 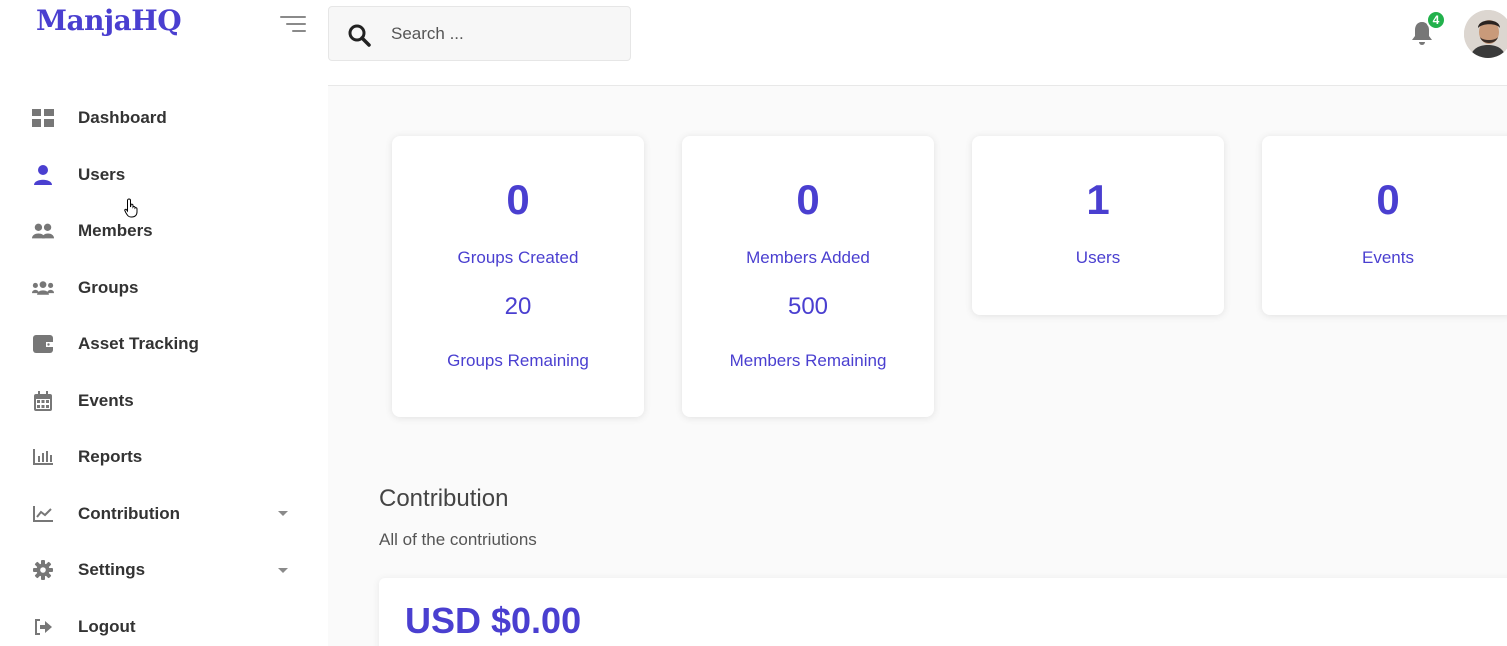 What do you see at coordinates (108, 287) in the screenshot?
I see `sidebar-item-label: Groups` at bounding box center [108, 287].